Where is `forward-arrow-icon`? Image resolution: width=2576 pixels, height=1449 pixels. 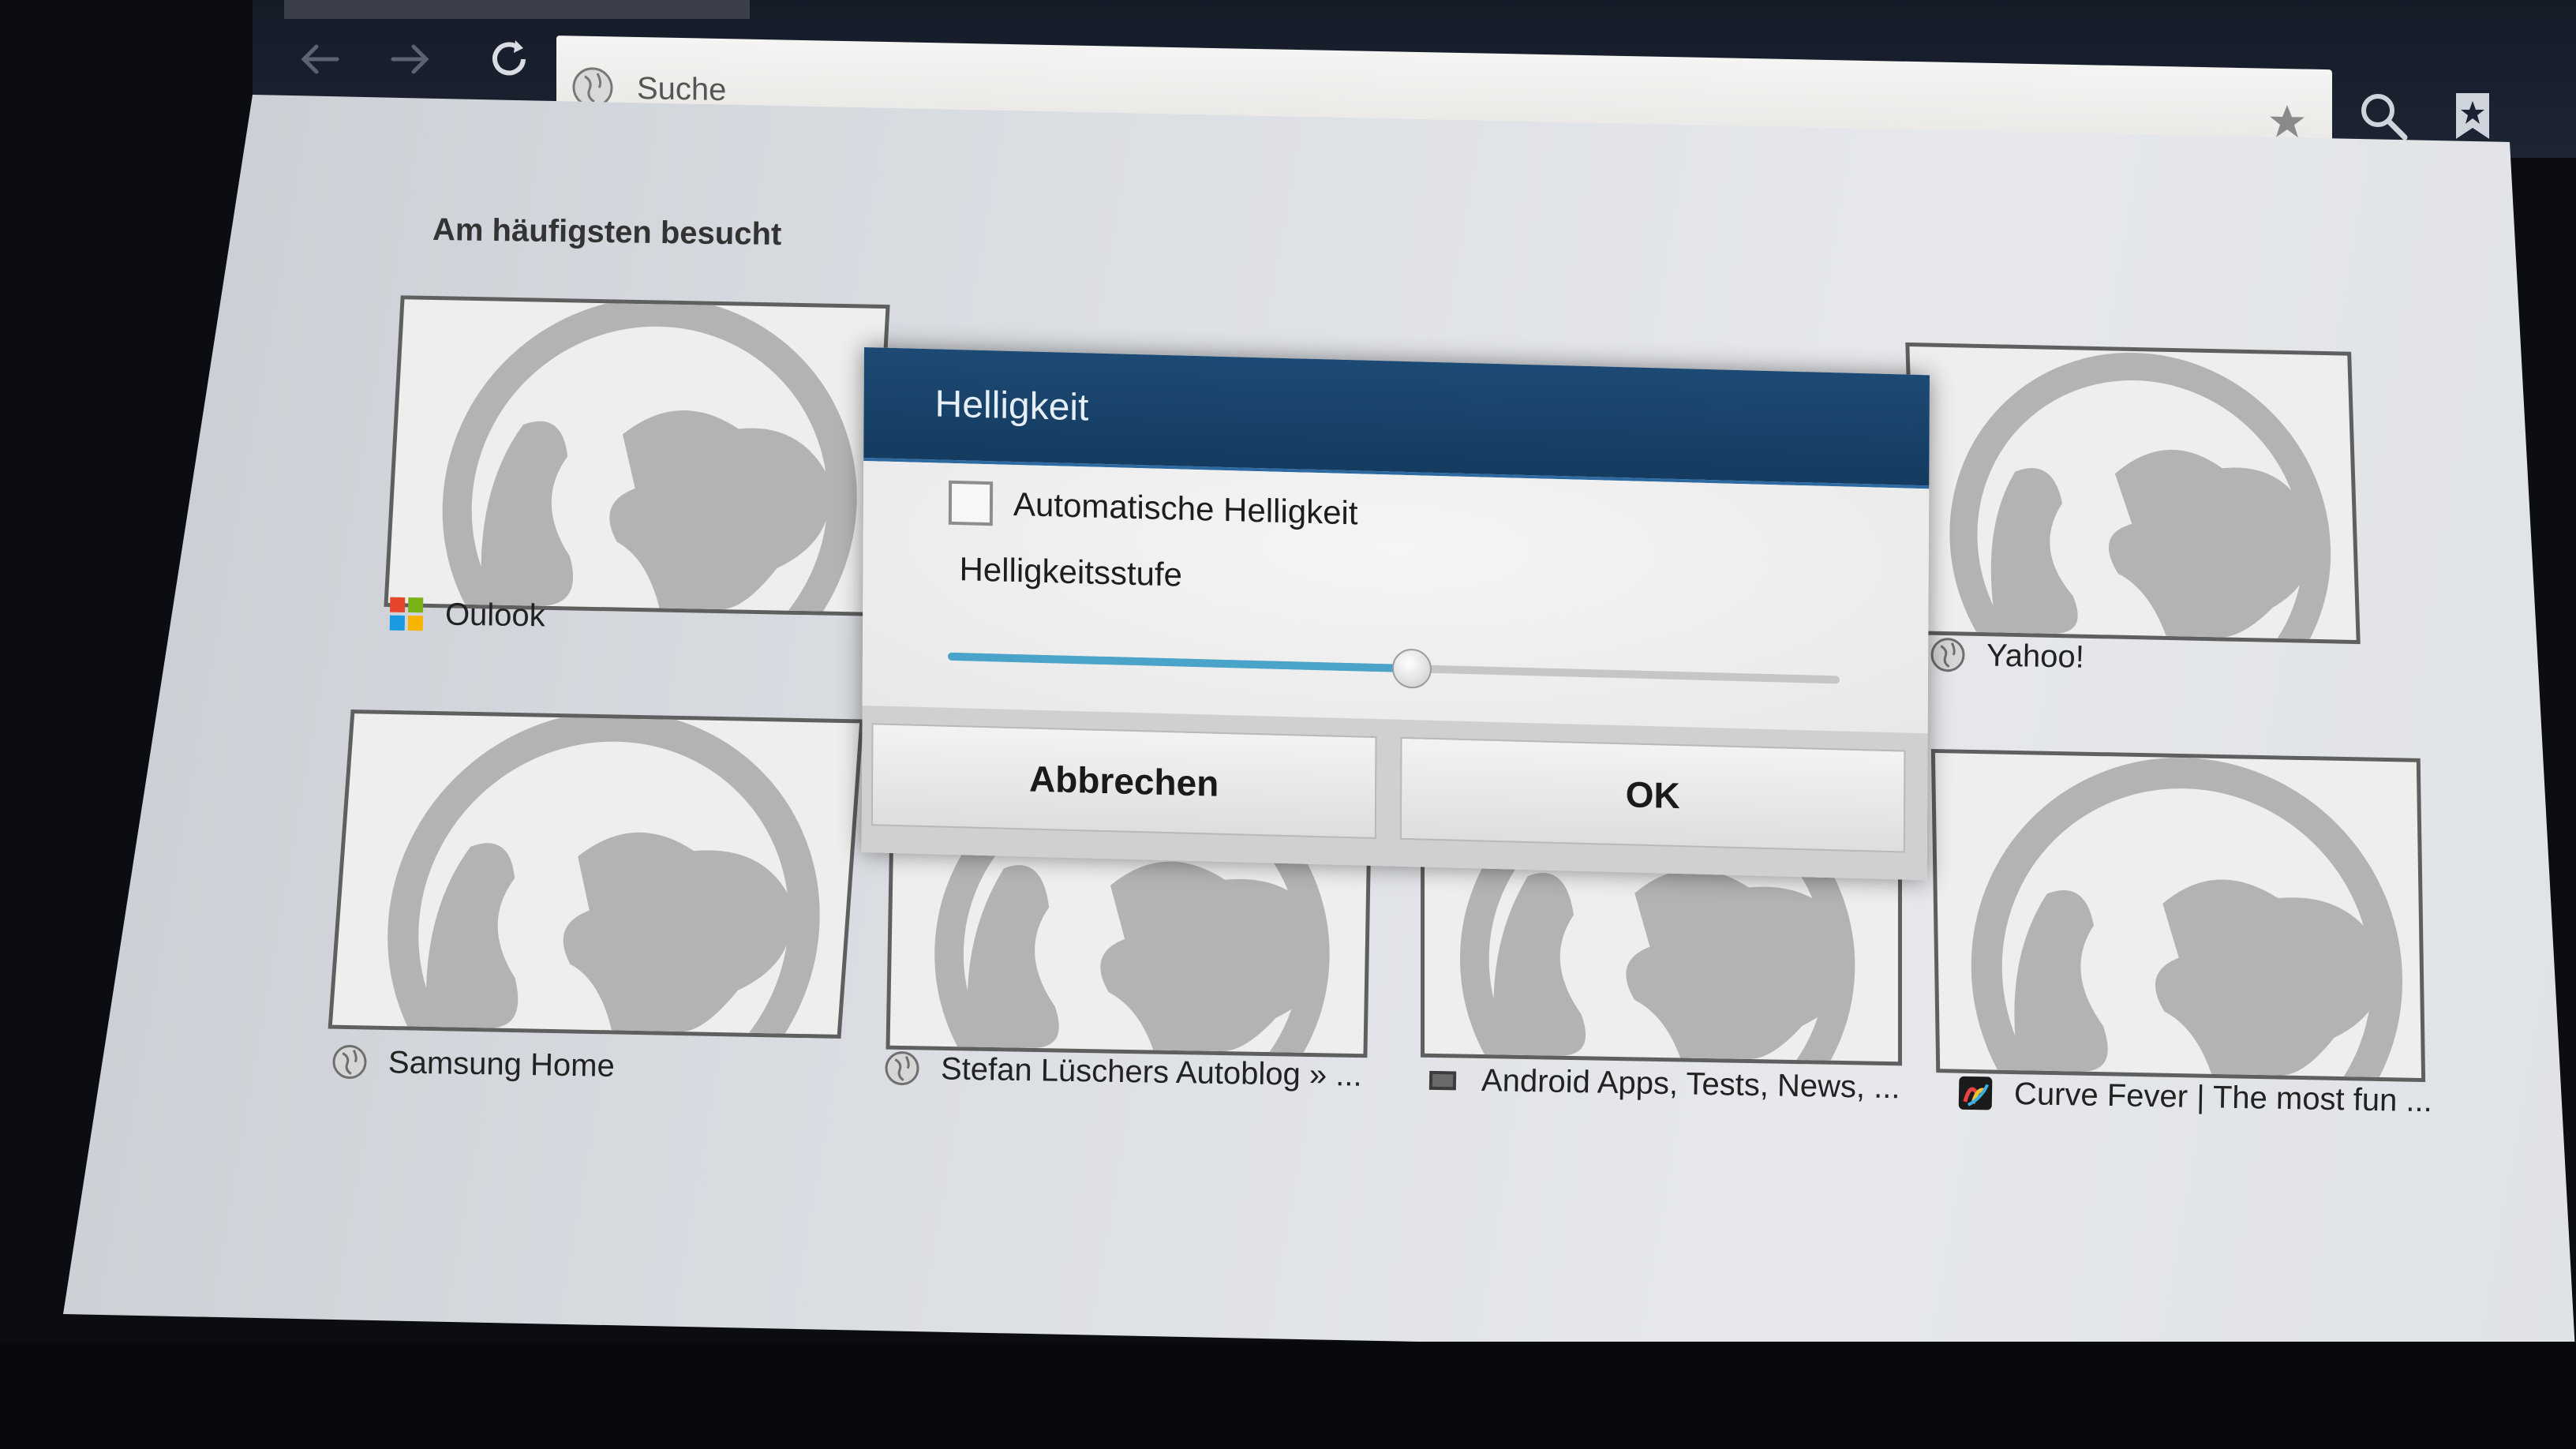 forward-arrow-icon is located at coordinates (410, 59).